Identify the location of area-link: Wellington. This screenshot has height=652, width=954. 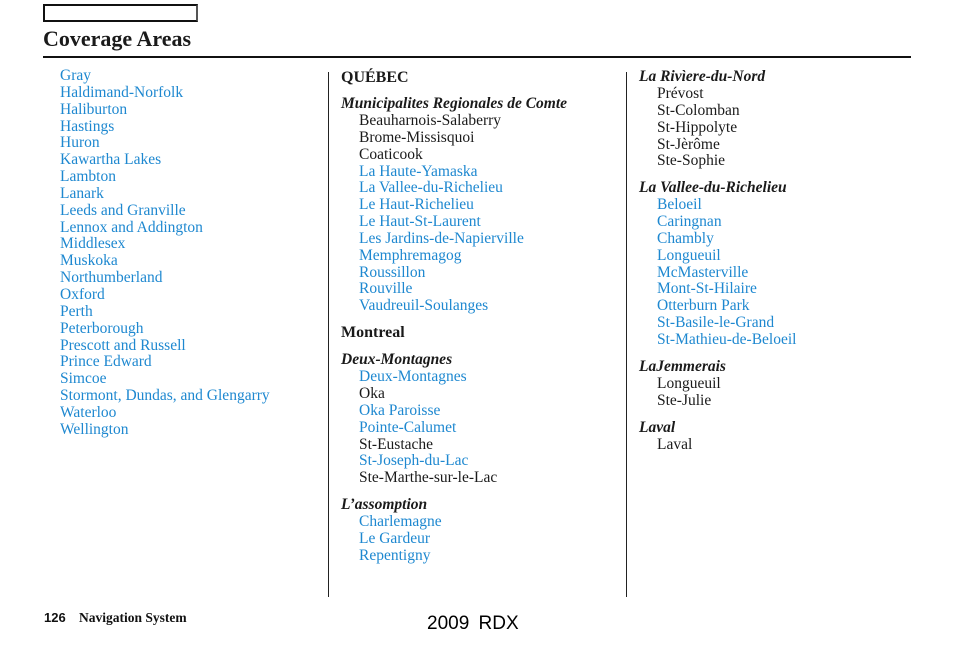
(165, 430).